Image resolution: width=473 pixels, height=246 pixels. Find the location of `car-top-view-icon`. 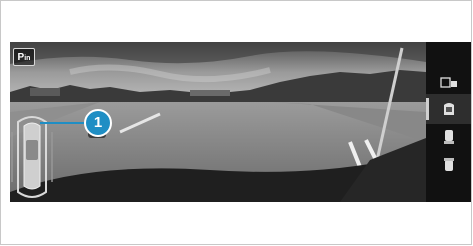

car-top-view-icon is located at coordinates (448, 109).